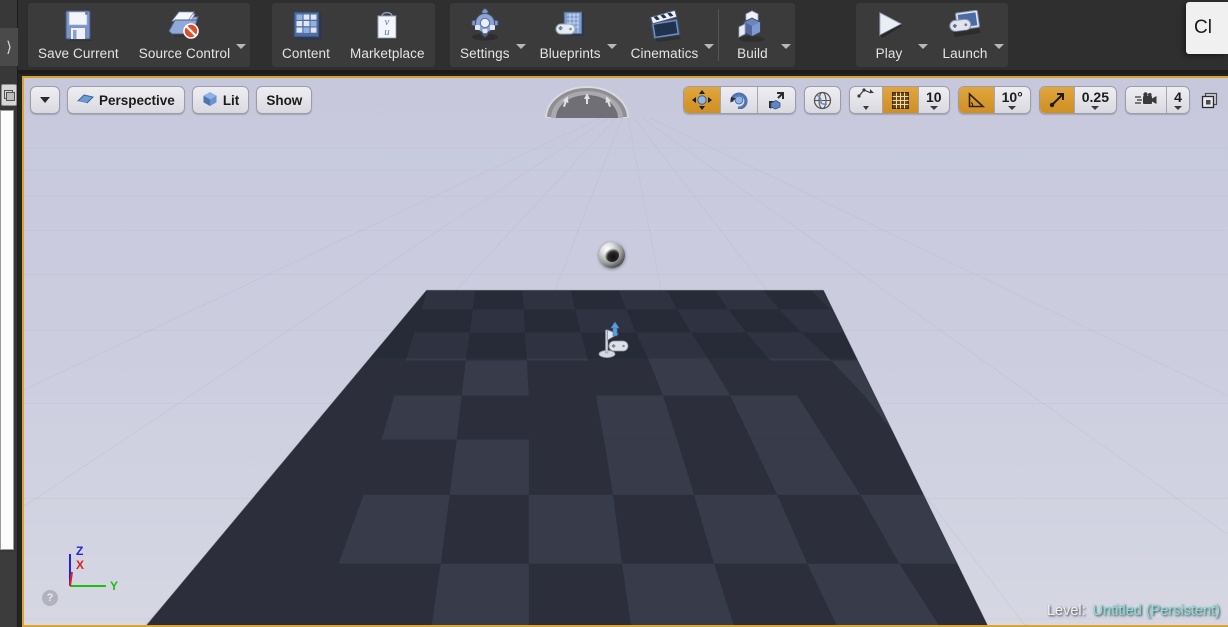  Describe the element at coordinates (231, 100) in the screenshot. I see `view-mode-label: Lit` at that location.